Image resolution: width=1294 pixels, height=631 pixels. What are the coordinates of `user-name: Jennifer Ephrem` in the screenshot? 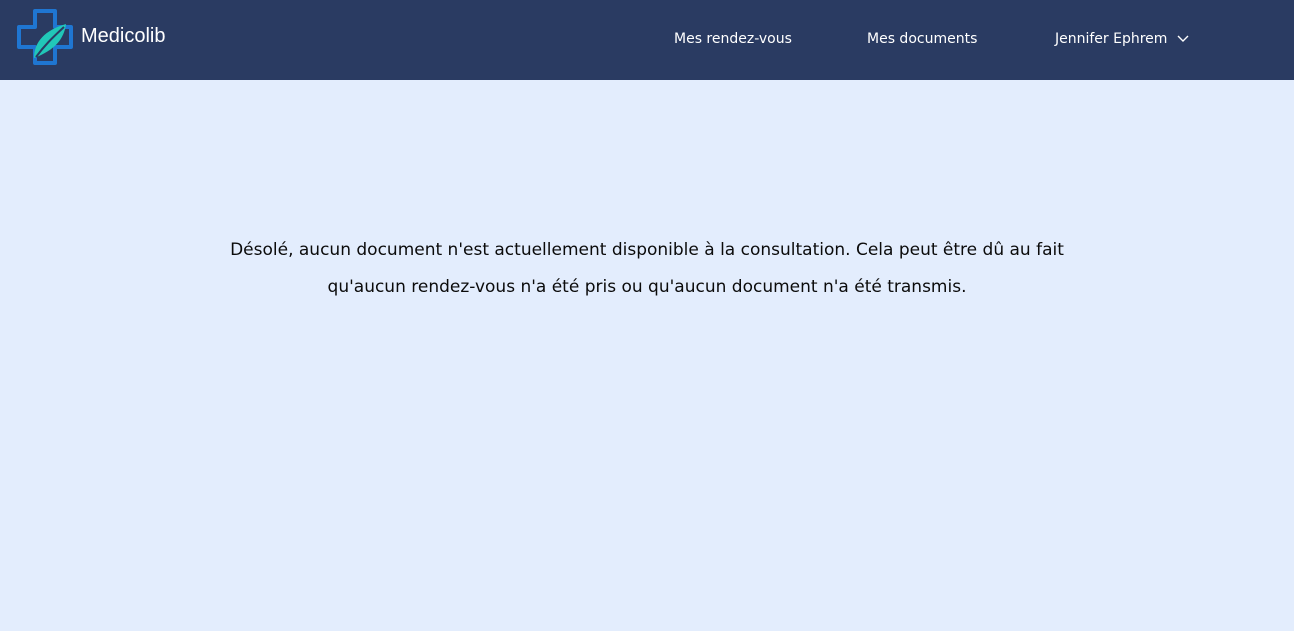 It's located at (1111, 39).